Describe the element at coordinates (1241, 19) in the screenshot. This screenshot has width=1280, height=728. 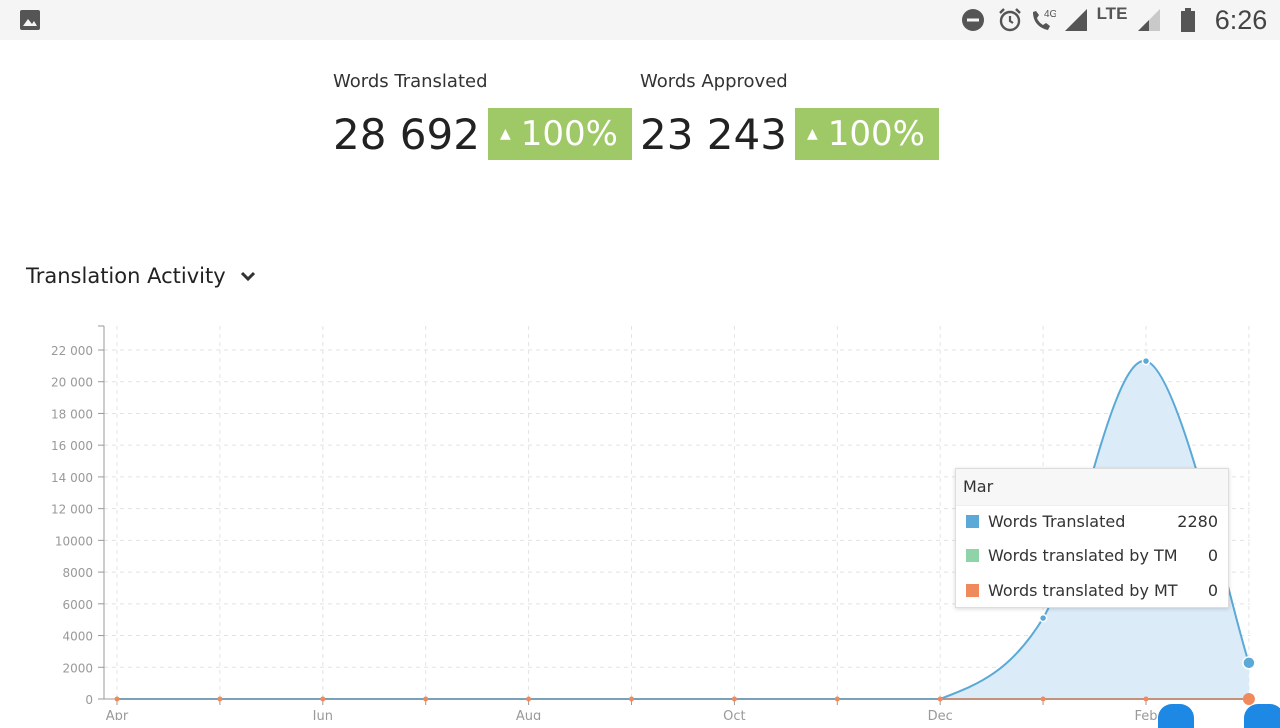
I see `clock-time: 6:26` at that location.